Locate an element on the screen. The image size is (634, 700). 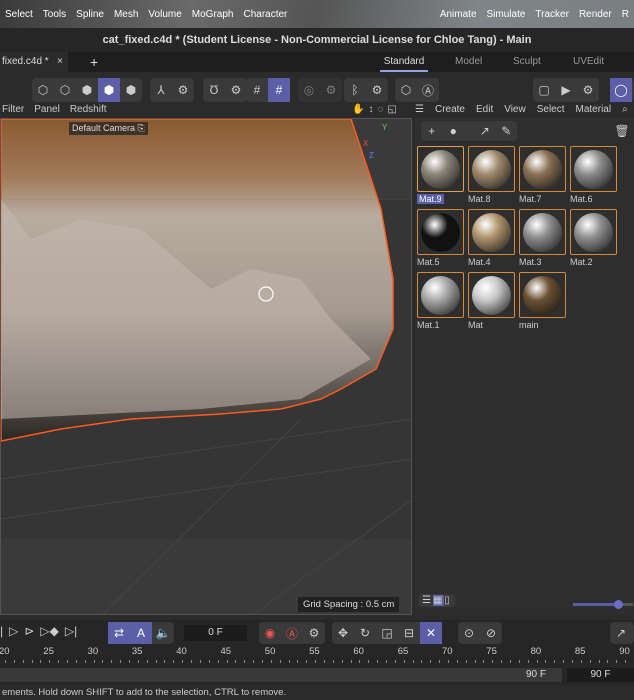
layout-standard: Standard is located at coordinates (404, 62).